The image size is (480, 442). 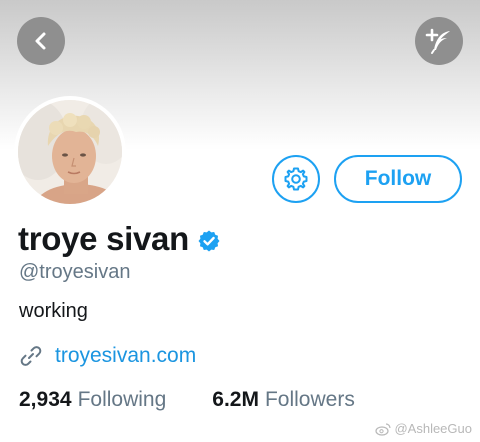 I want to click on profile-settings-button, so click(x=296, y=179).